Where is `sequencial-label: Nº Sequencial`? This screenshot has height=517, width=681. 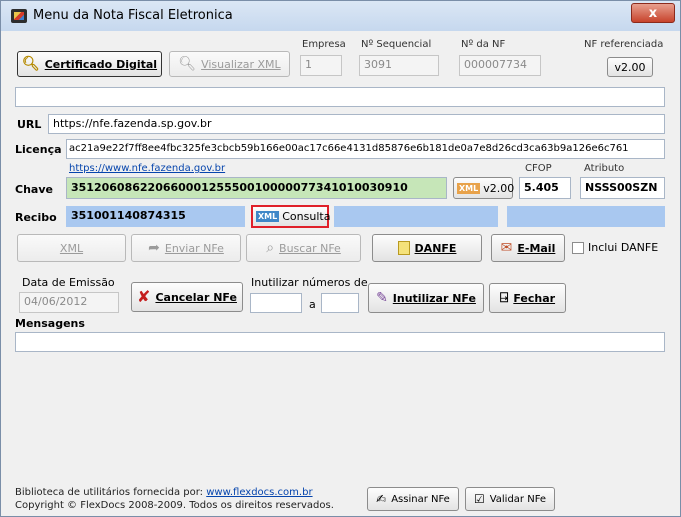 sequencial-label: Nº Sequencial is located at coordinates (396, 44).